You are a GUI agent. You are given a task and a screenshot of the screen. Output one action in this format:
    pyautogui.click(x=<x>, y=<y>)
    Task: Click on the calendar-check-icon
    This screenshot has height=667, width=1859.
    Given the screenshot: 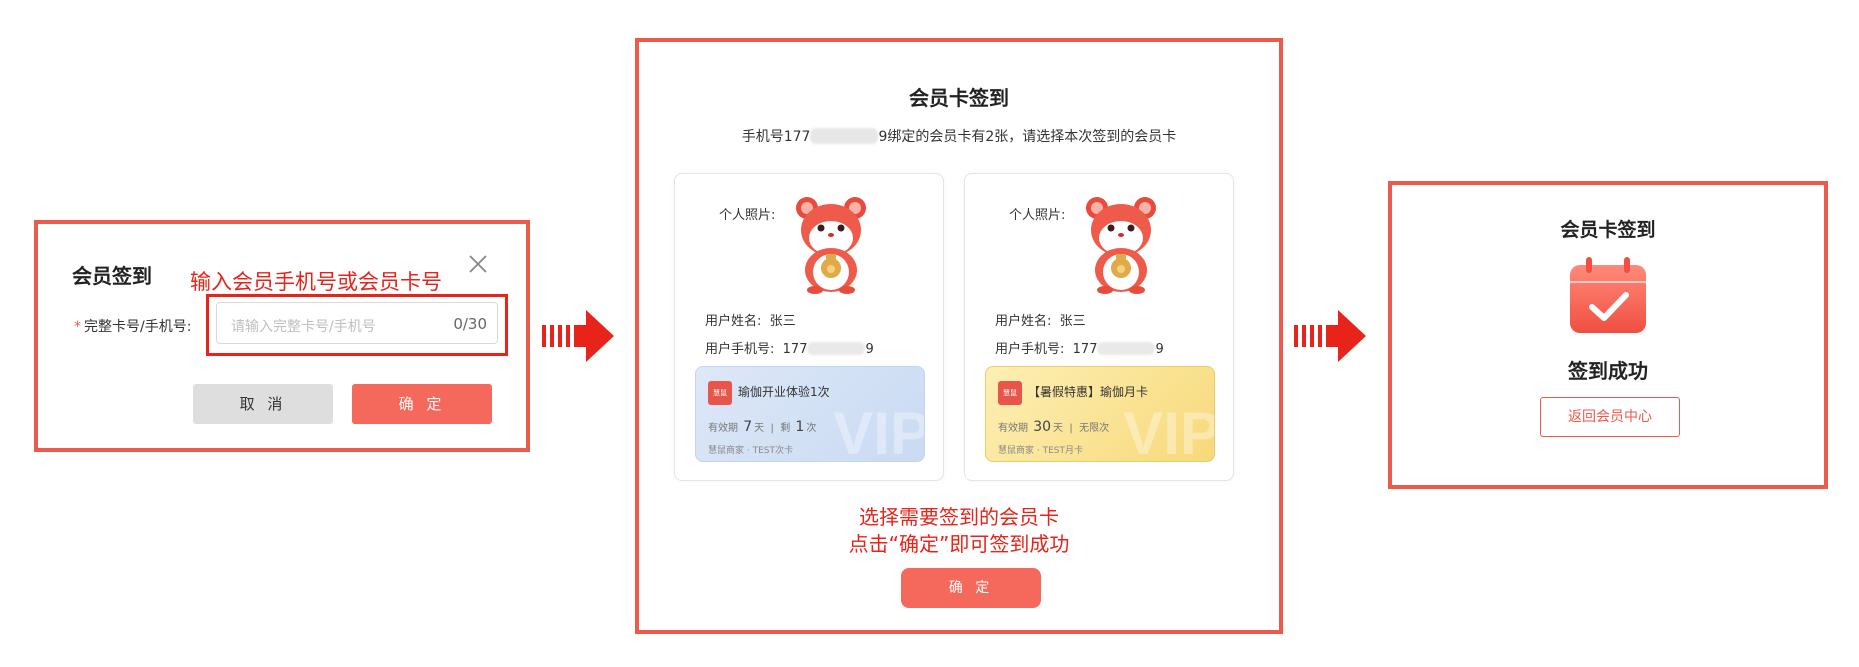 What is the action you would take?
    pyautogui.click(x=1608, y=295)
    